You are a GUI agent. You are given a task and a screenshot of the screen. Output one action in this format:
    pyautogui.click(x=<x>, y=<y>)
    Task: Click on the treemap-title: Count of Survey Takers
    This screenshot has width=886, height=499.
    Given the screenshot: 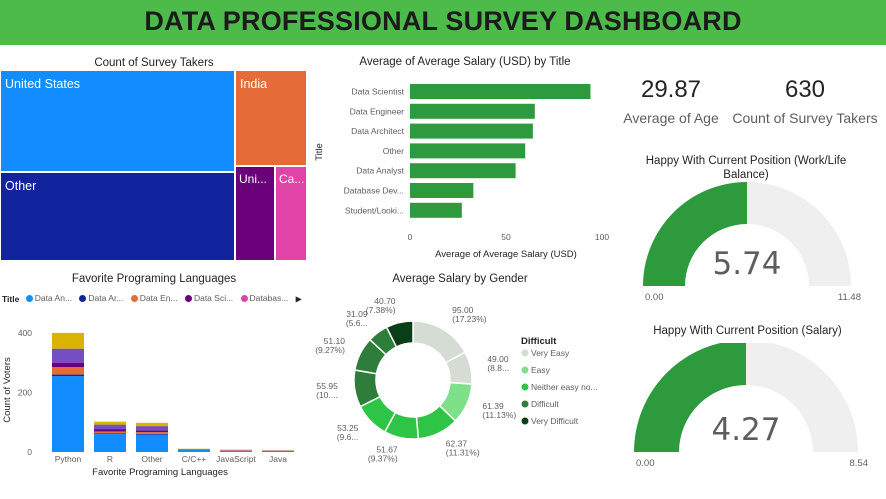 What is the action you would take?
    pyautogui.click(x=154, y=63)
    